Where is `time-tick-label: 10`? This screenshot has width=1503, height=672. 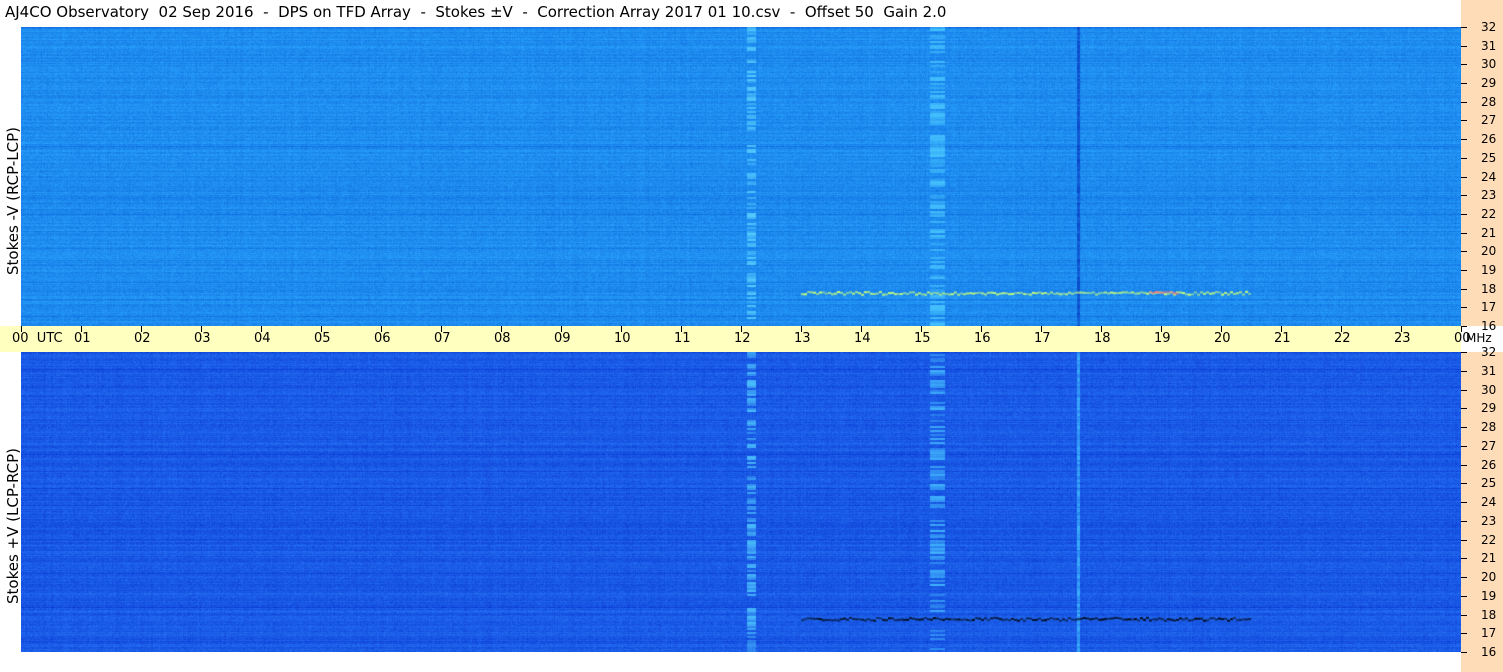 time-tick-label: 10 is located at coordinates (622, 338).